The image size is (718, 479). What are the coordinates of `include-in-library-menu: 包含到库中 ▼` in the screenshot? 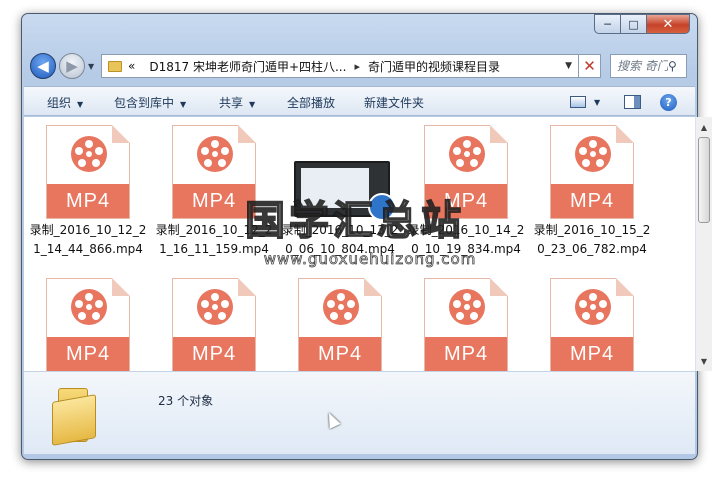 It's located at (150, 102).